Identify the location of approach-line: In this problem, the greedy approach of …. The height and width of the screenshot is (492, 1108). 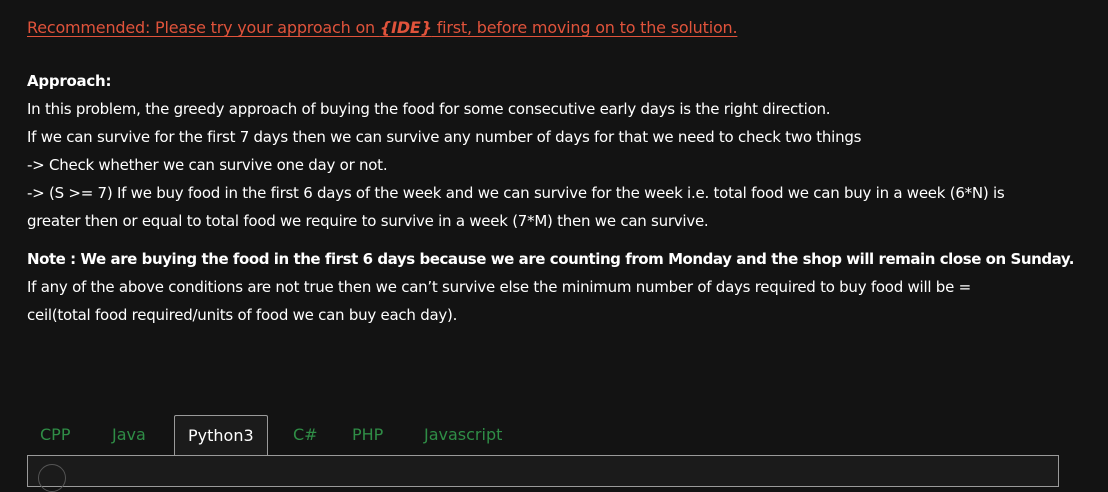
(429, 109).